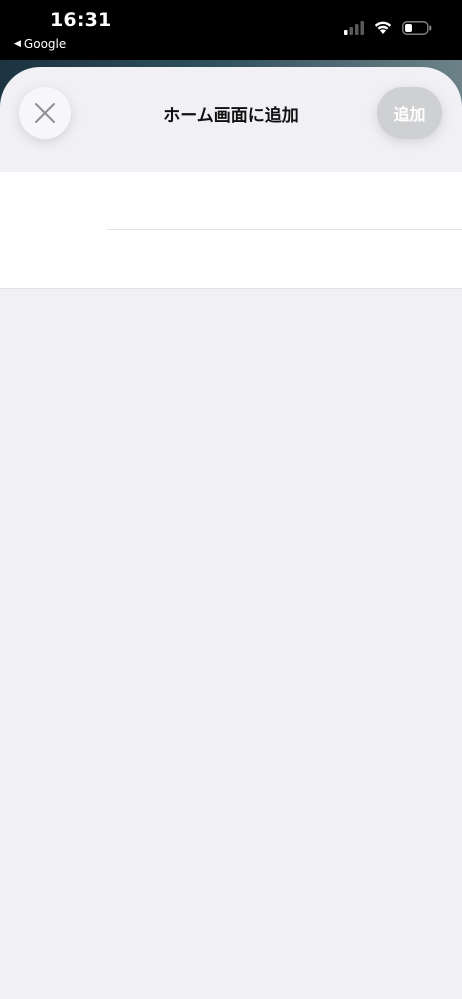 Image resolution: width=462 pixels, height=999 pixels. What do you see at coordinates (354, 27) in the screenshot?
I see `cellular-signal-icon` at bounding box center [354, 27].